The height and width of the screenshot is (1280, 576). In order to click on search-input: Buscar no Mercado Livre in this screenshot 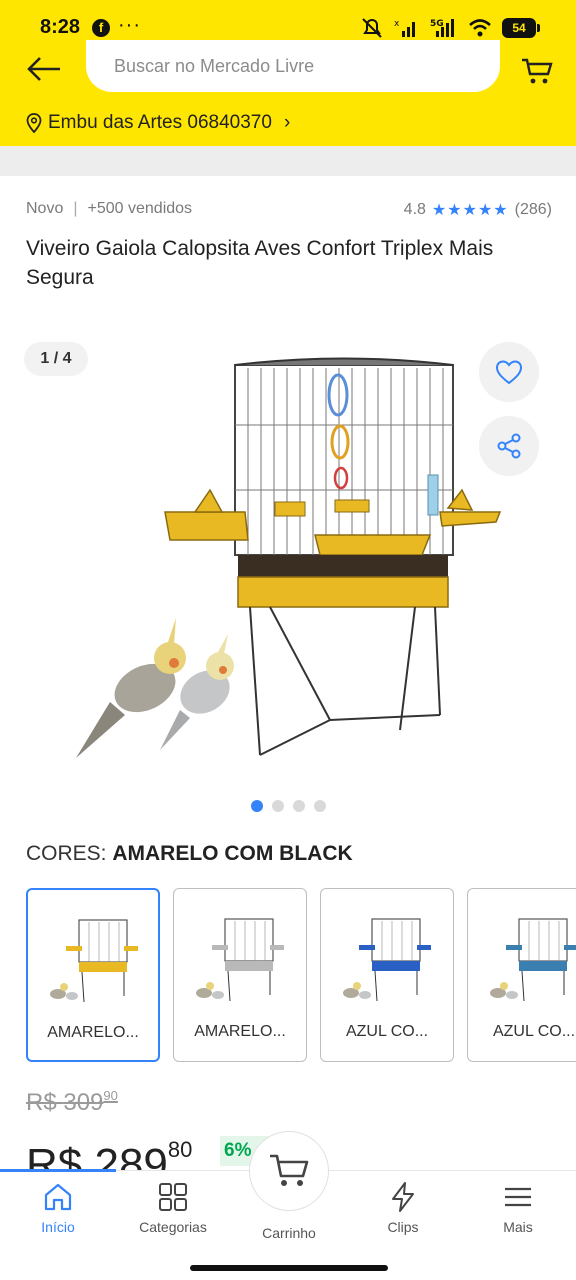, I will do `click(293, 66)`.